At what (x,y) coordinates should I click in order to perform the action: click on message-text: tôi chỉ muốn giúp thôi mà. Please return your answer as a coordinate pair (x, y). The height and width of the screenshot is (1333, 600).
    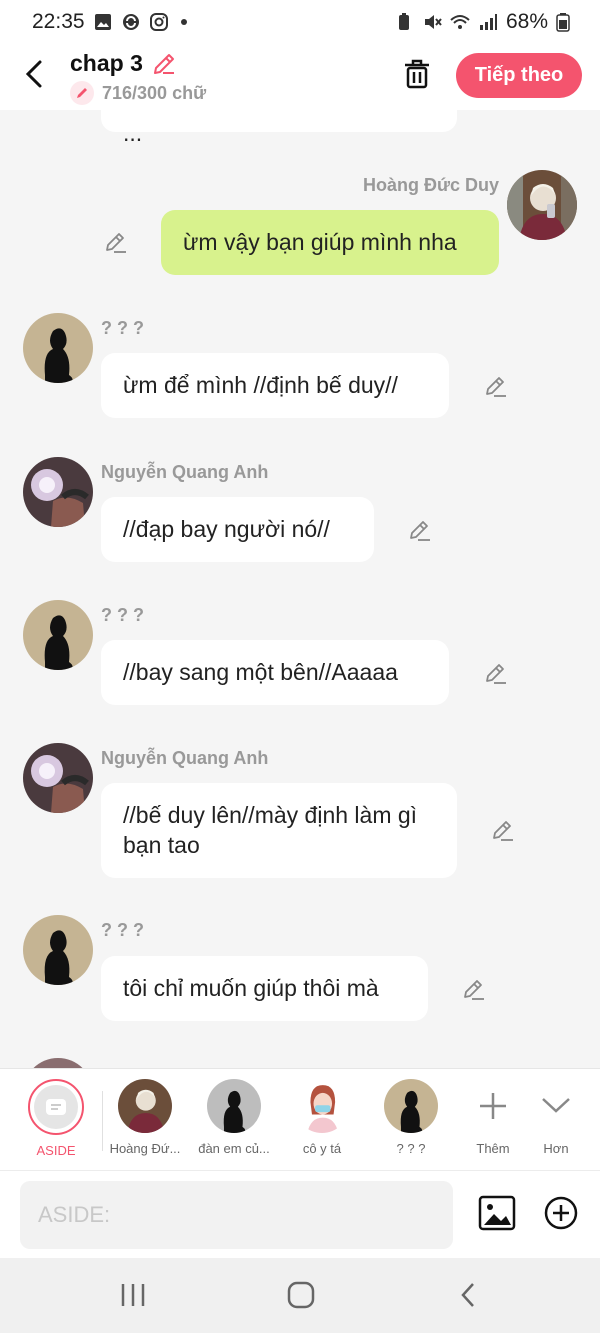
    Looking at the image, I should click on (251, 988).